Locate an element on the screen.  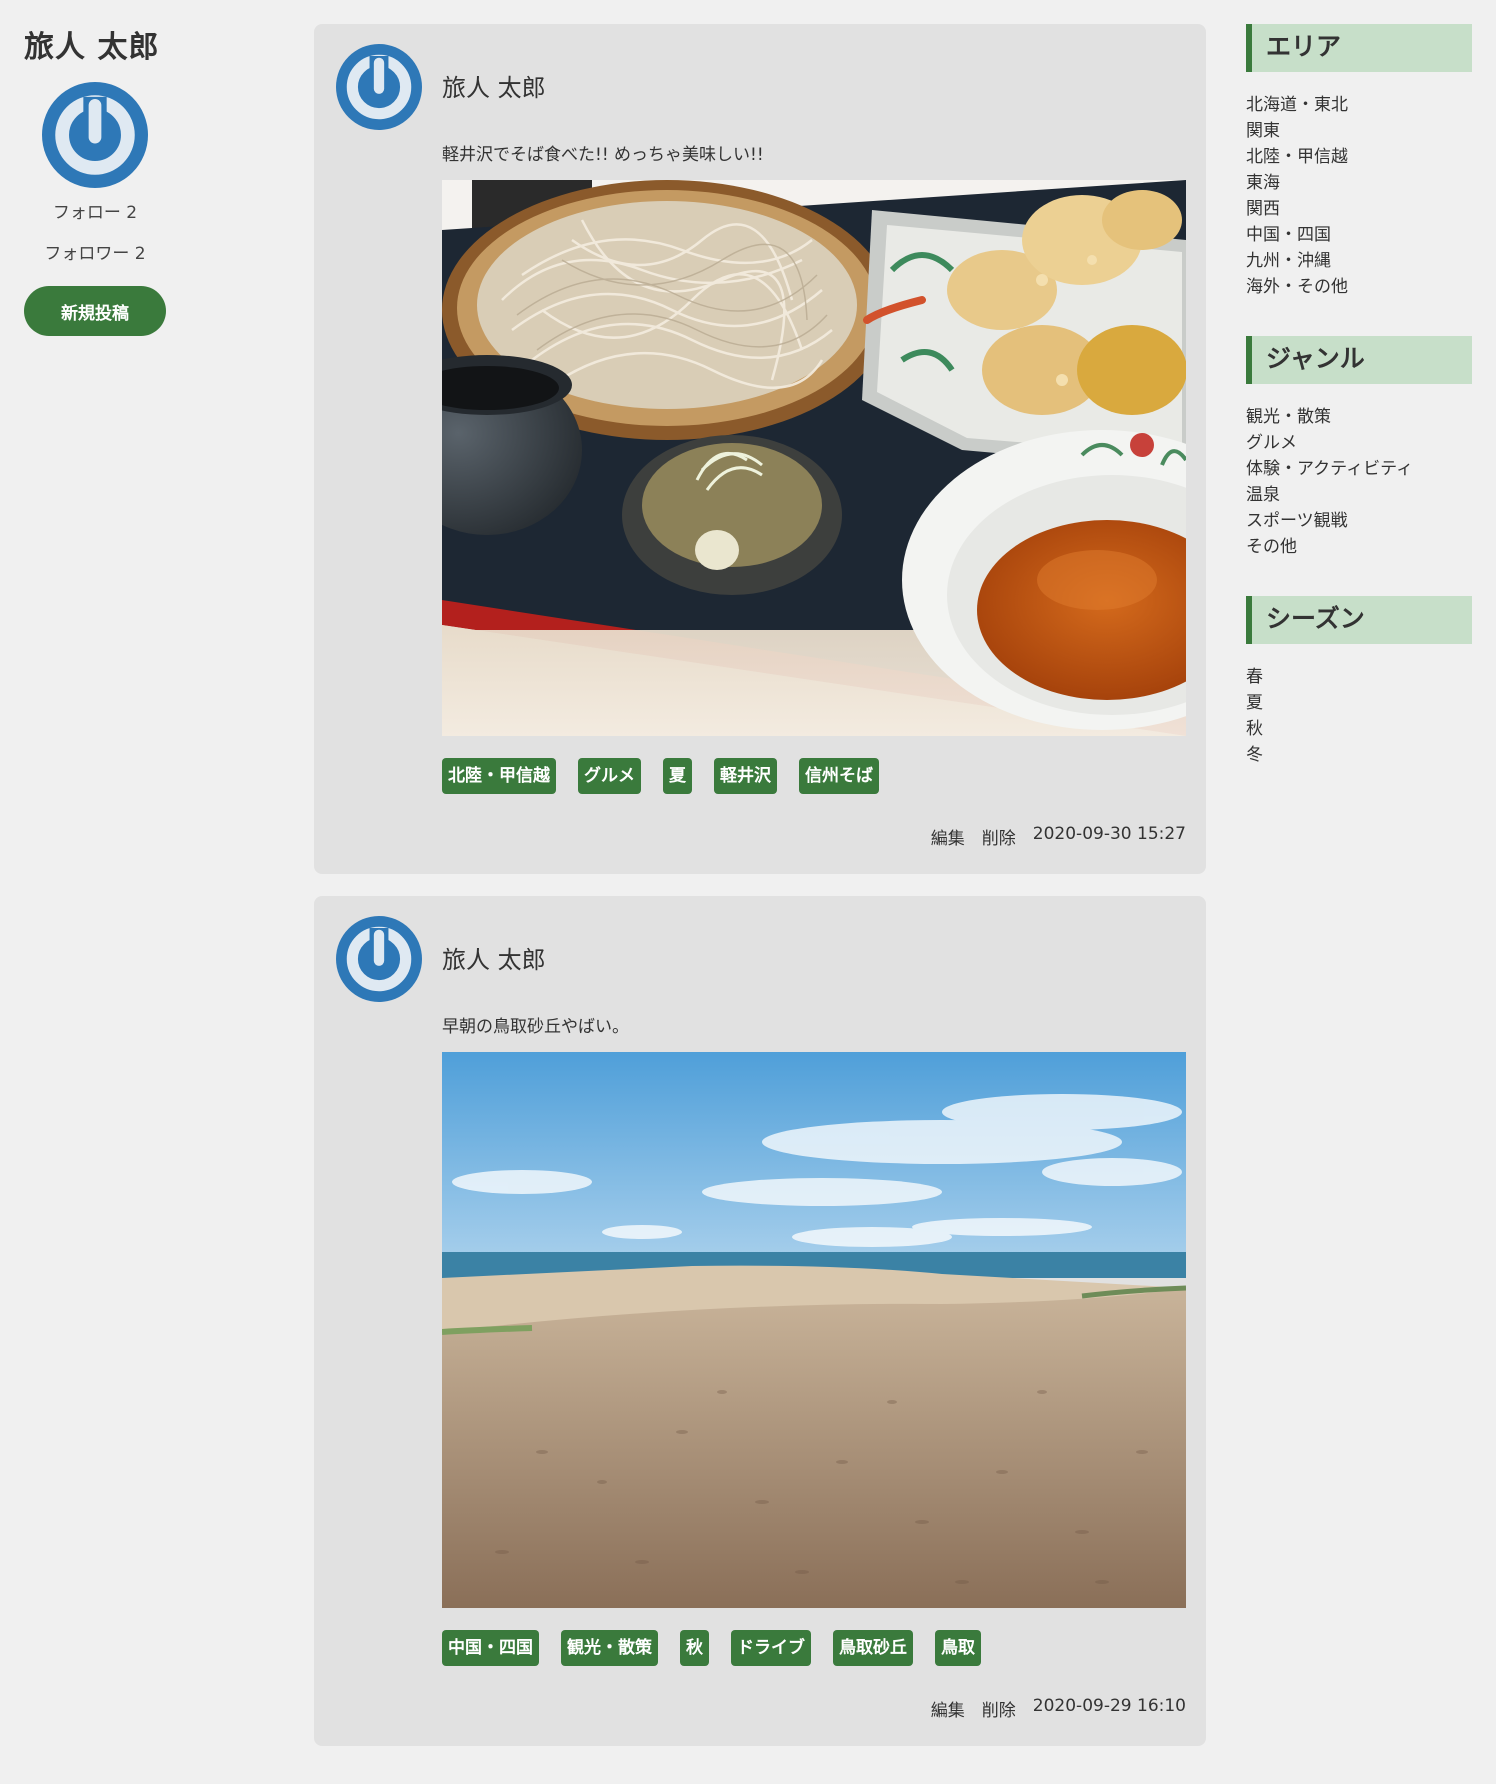
area-item: 海外・その他 is located at coordinates (1359, 287).